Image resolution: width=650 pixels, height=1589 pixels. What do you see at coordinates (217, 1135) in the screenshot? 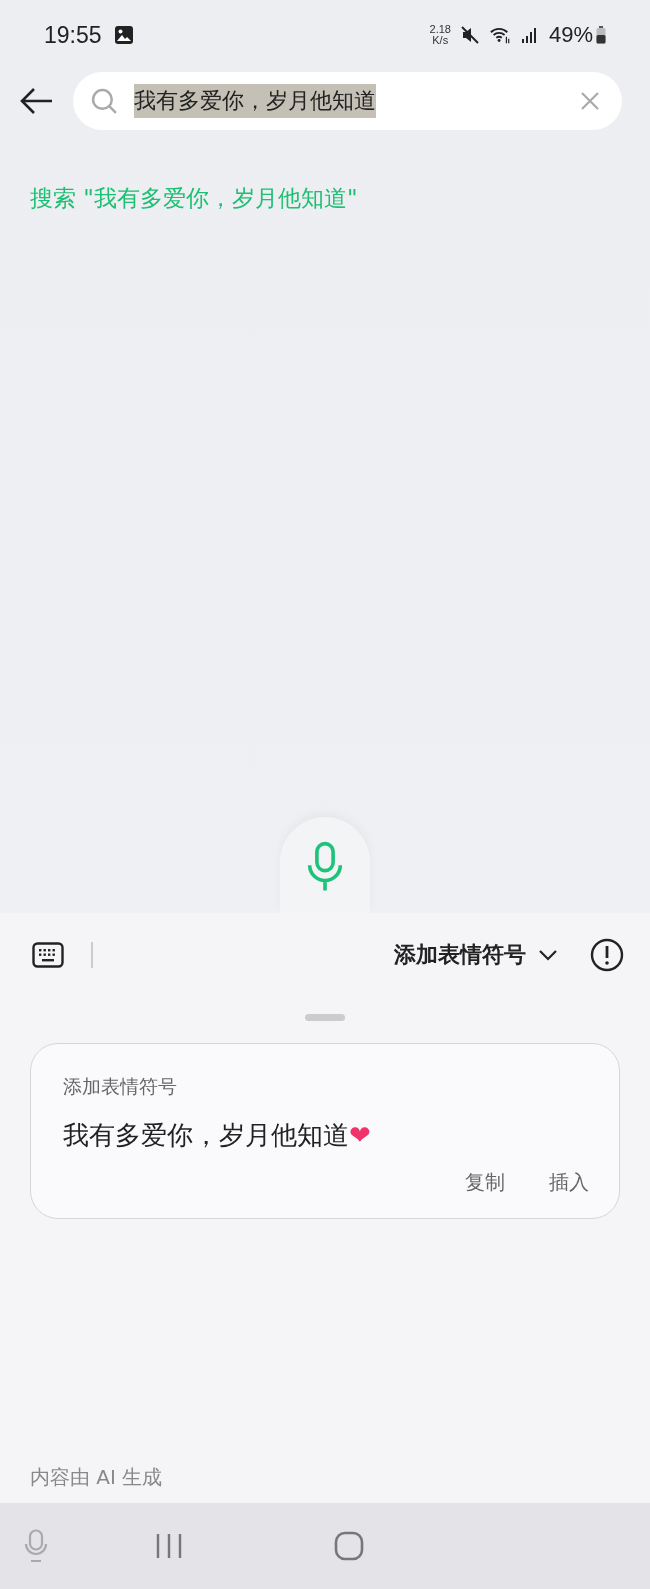
I see `result-text: 我有多爱你，岁月他知道❤` at bounding box center [217, 1135].